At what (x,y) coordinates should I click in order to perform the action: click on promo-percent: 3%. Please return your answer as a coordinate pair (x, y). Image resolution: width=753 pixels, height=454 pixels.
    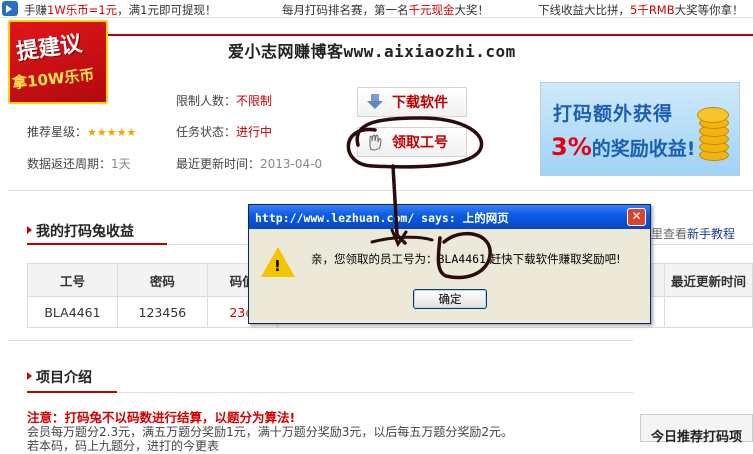
    Looking at the image, I should click on (571, 147).